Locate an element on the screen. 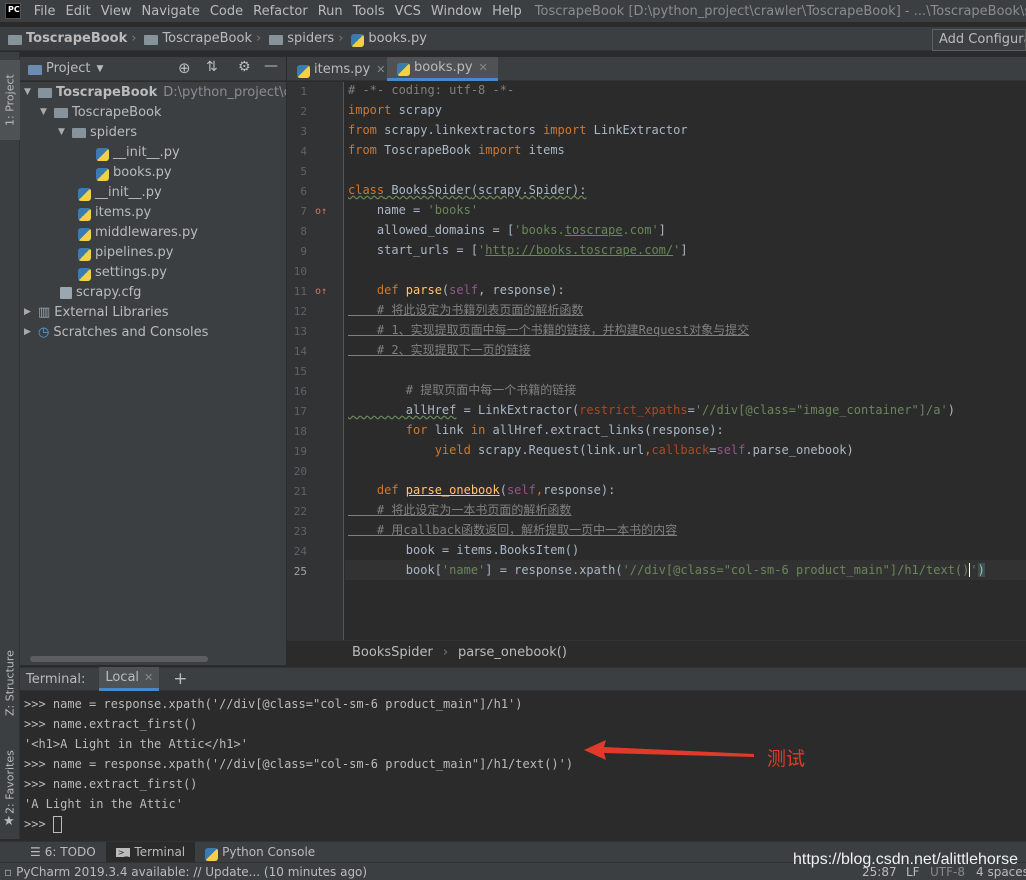 Image resolution: width=1026 pixels, height=880 pixels. favorites-tool-tab: 2: Favorites is located at coordinates (10, 782).